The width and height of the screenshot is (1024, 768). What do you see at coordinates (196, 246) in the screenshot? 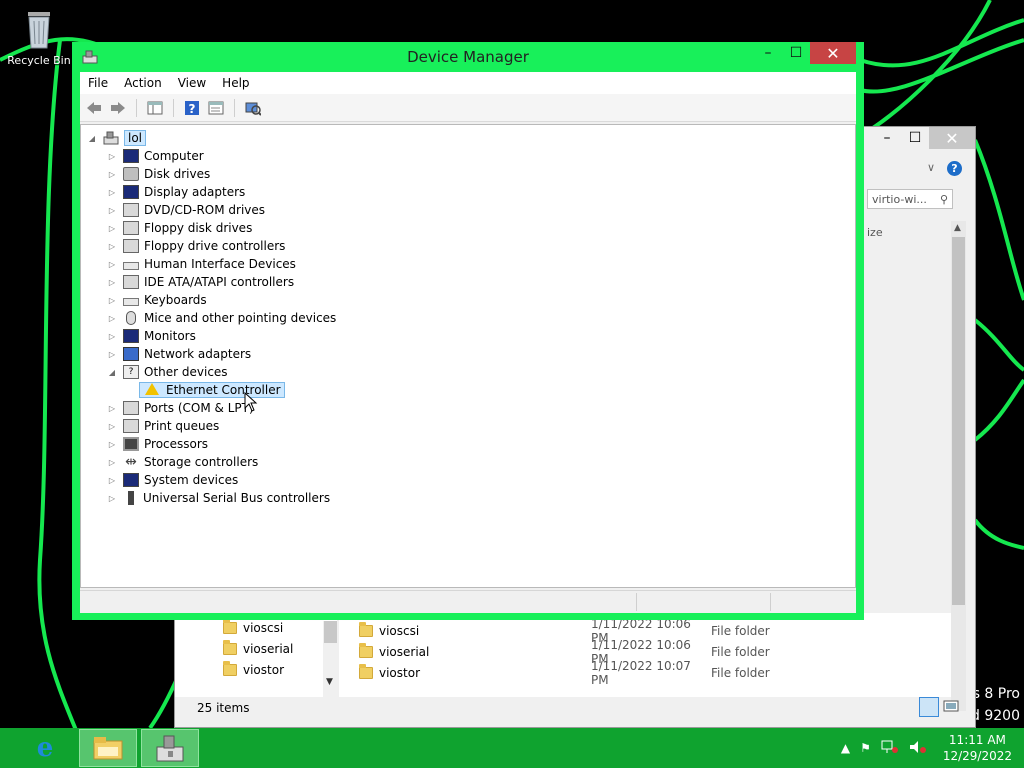
I see `tree-item-floppy-drive-controllers: ▷ Floppy drive controllers` at bounding box center [196, 246].